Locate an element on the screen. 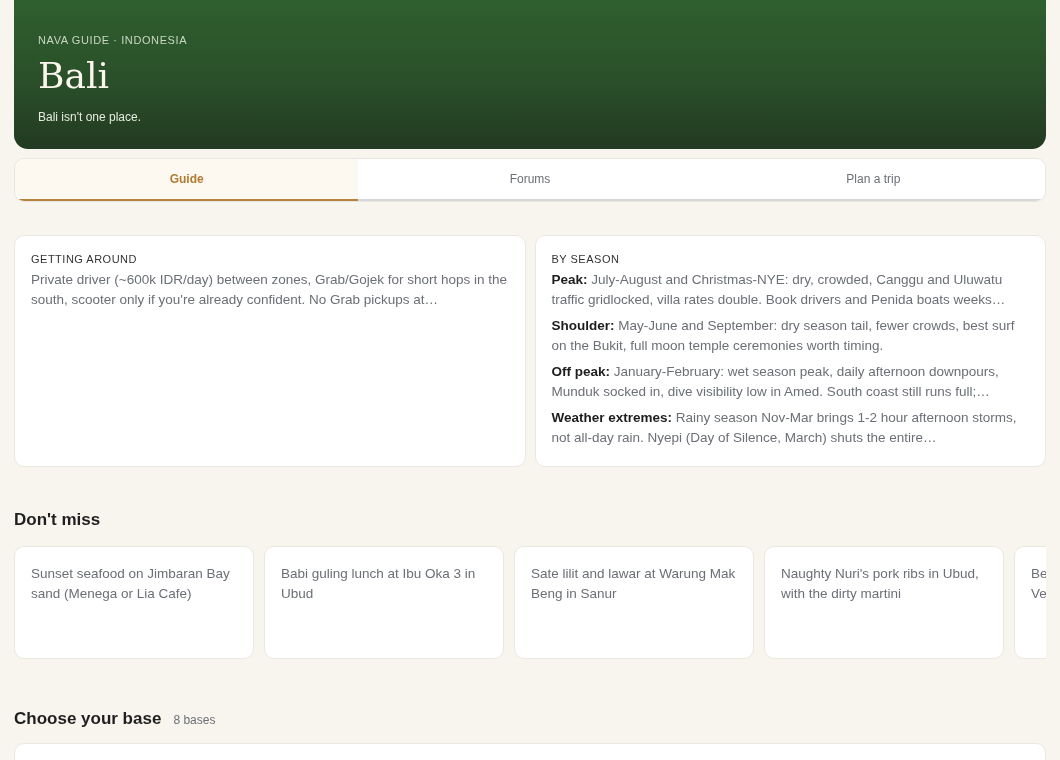 The height and width of the screenshot is (760, 1060). section-title: Don't miss is located at coordinates (58, 520).